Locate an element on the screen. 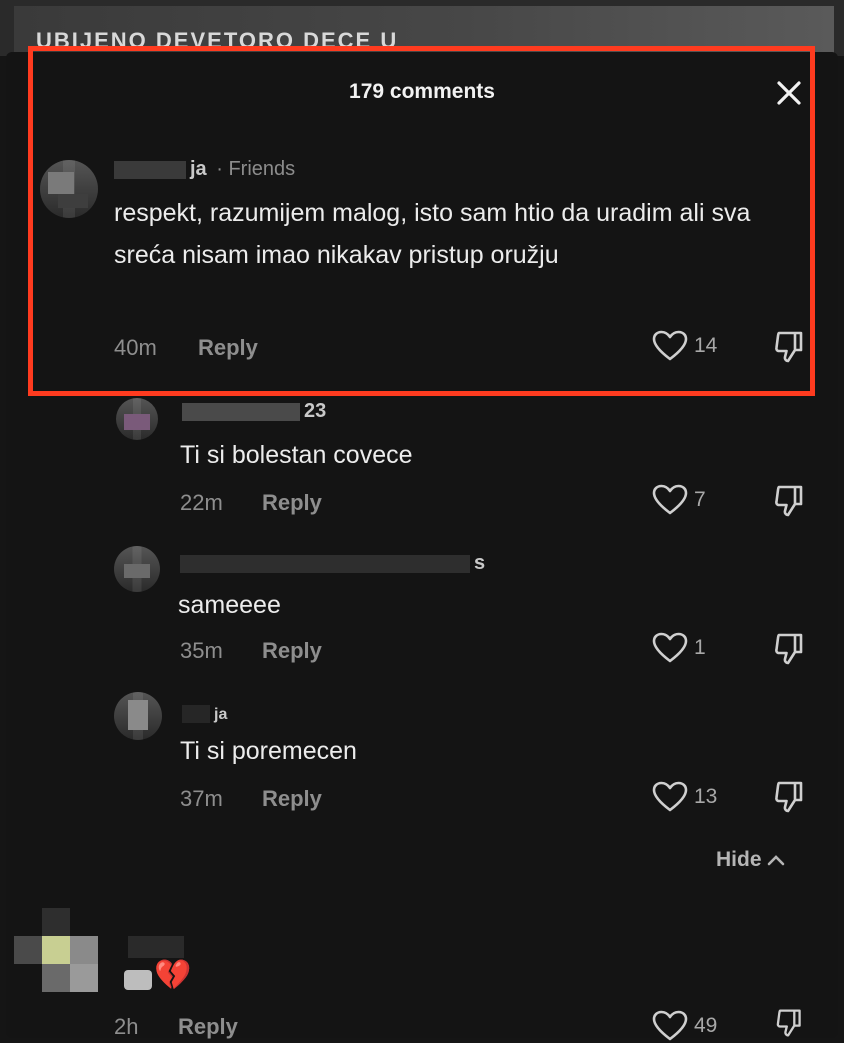 The height and width of the screenshot is (1043, 844). hide-replies-button: Hide is located at coordinates (751, 860).